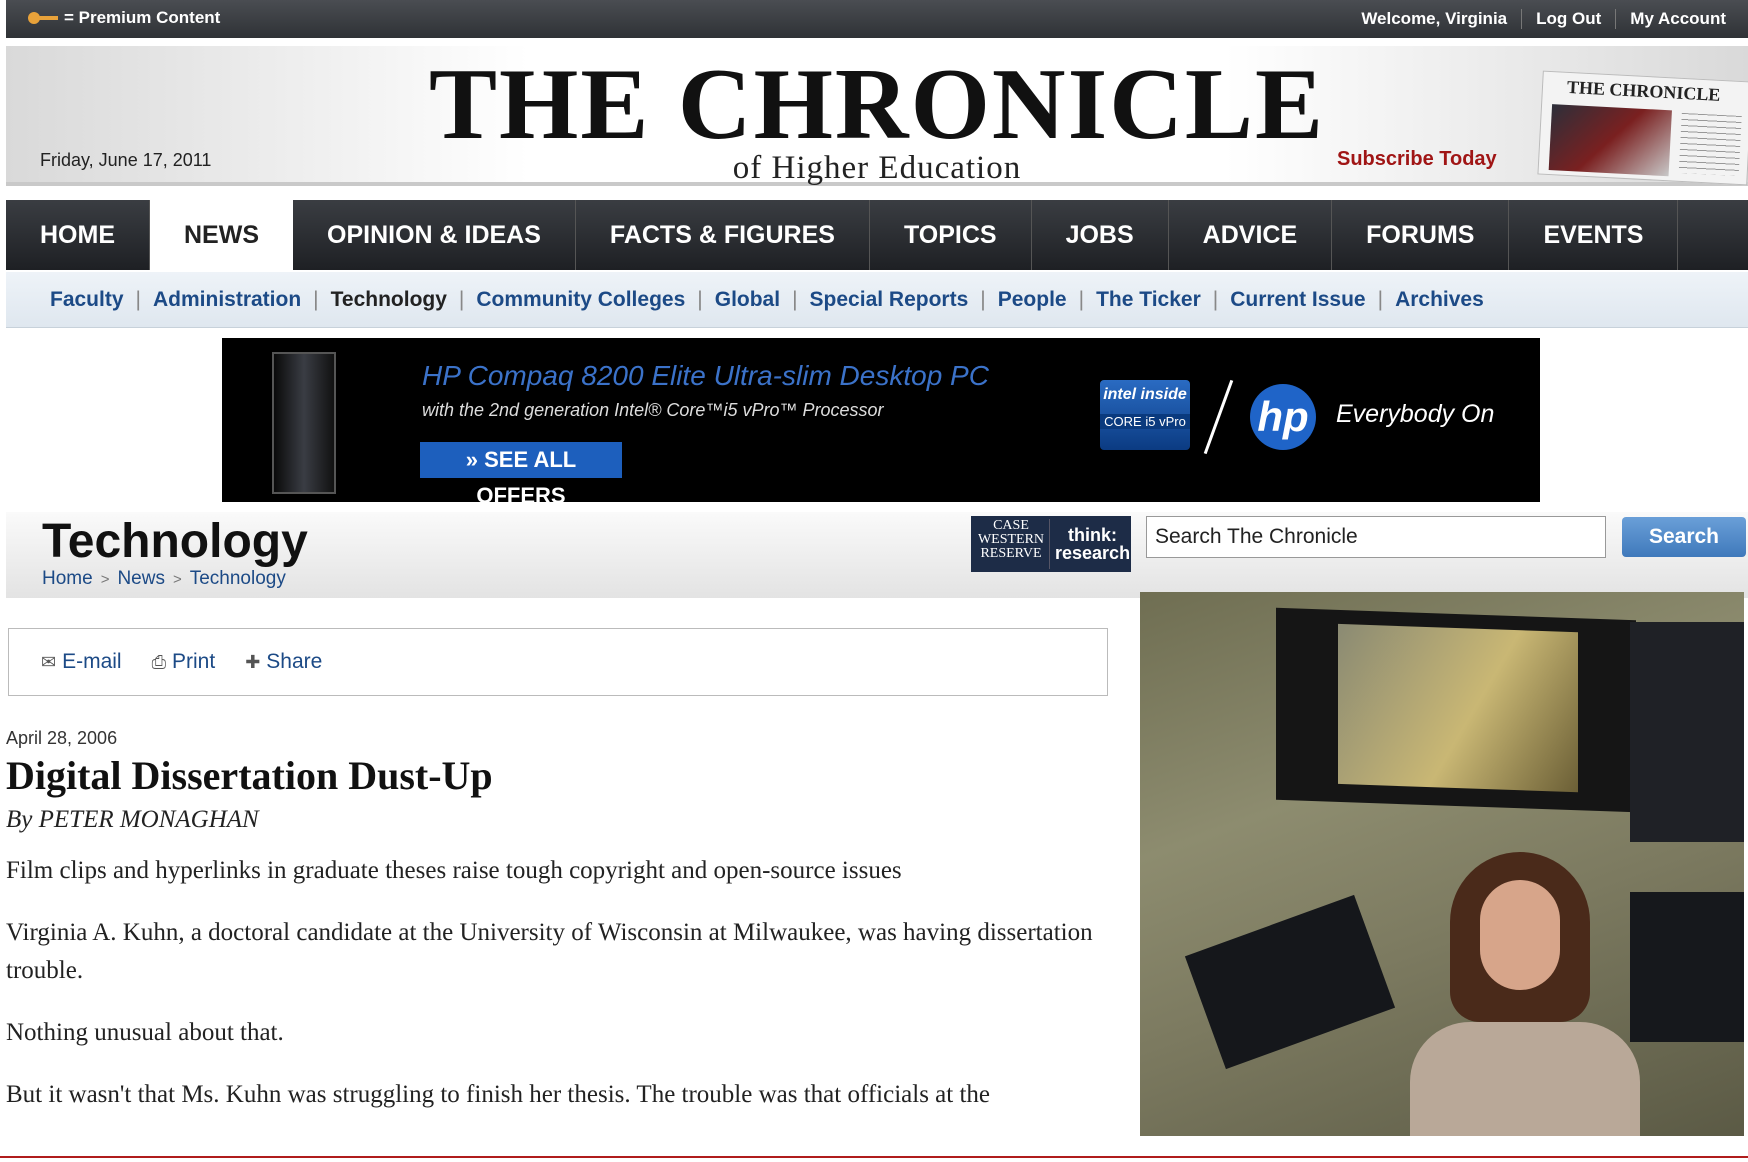 This screenshot has height=1162, width=1748. What do you see at coordinates (141, 579) in the screenshot?
I see `breadcrumb-news: News` at bounding box center [141, 579].